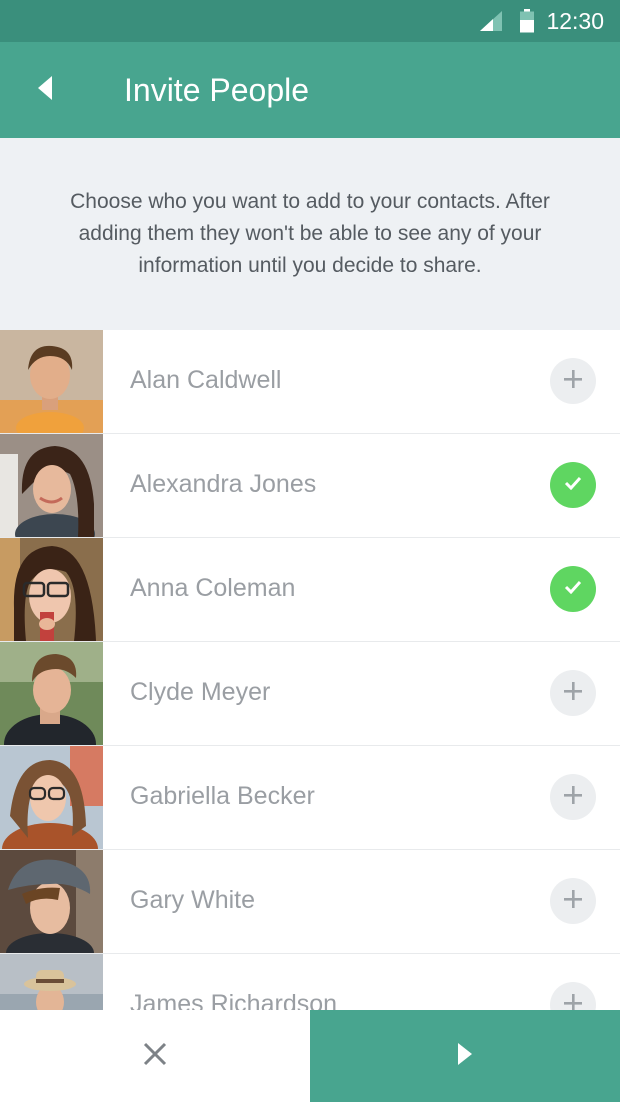 This screenshot has height=1102, width=620. What do you see at coordinates (491, 23) in the screenshot?
I see `signal-icon` at bounding box center [491, 23].